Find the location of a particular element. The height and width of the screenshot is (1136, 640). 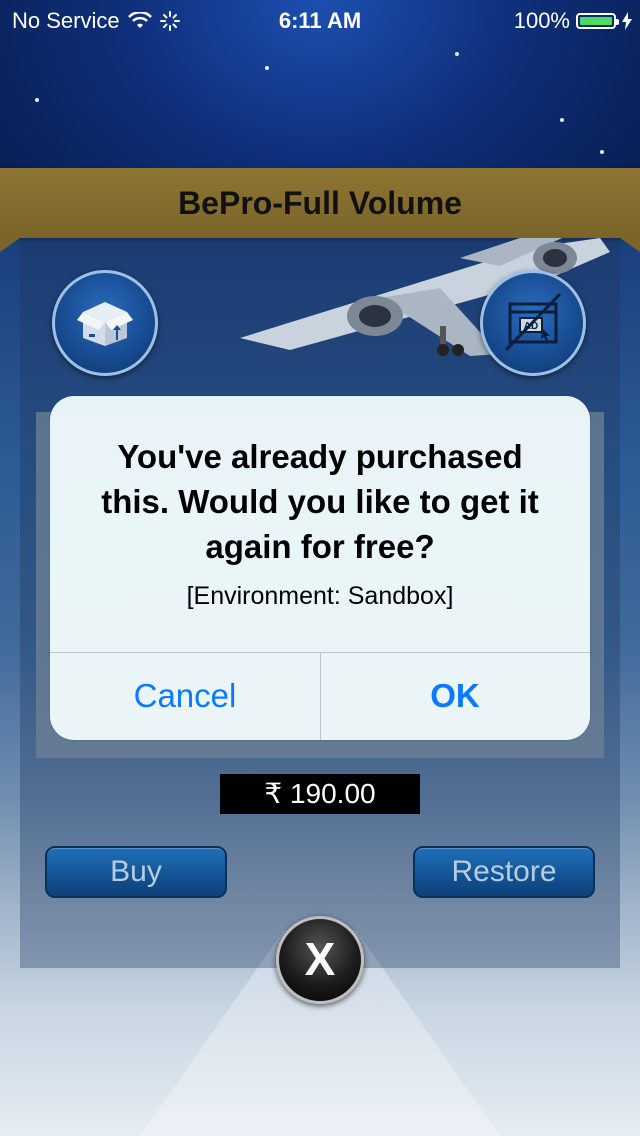

alert-cancel-button: Cancel is located at coordinates (185, 696).